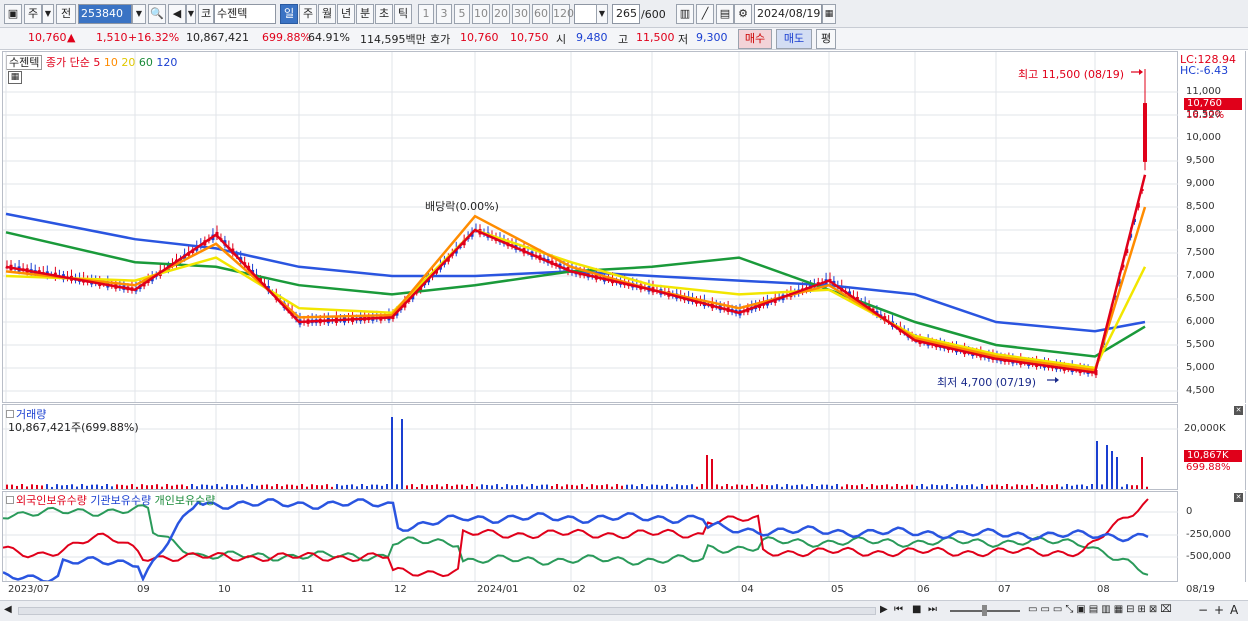  Describe the element at coordinates (1200, 321) in the screenshot. I see `price-tick-label: 6,000` at that location.